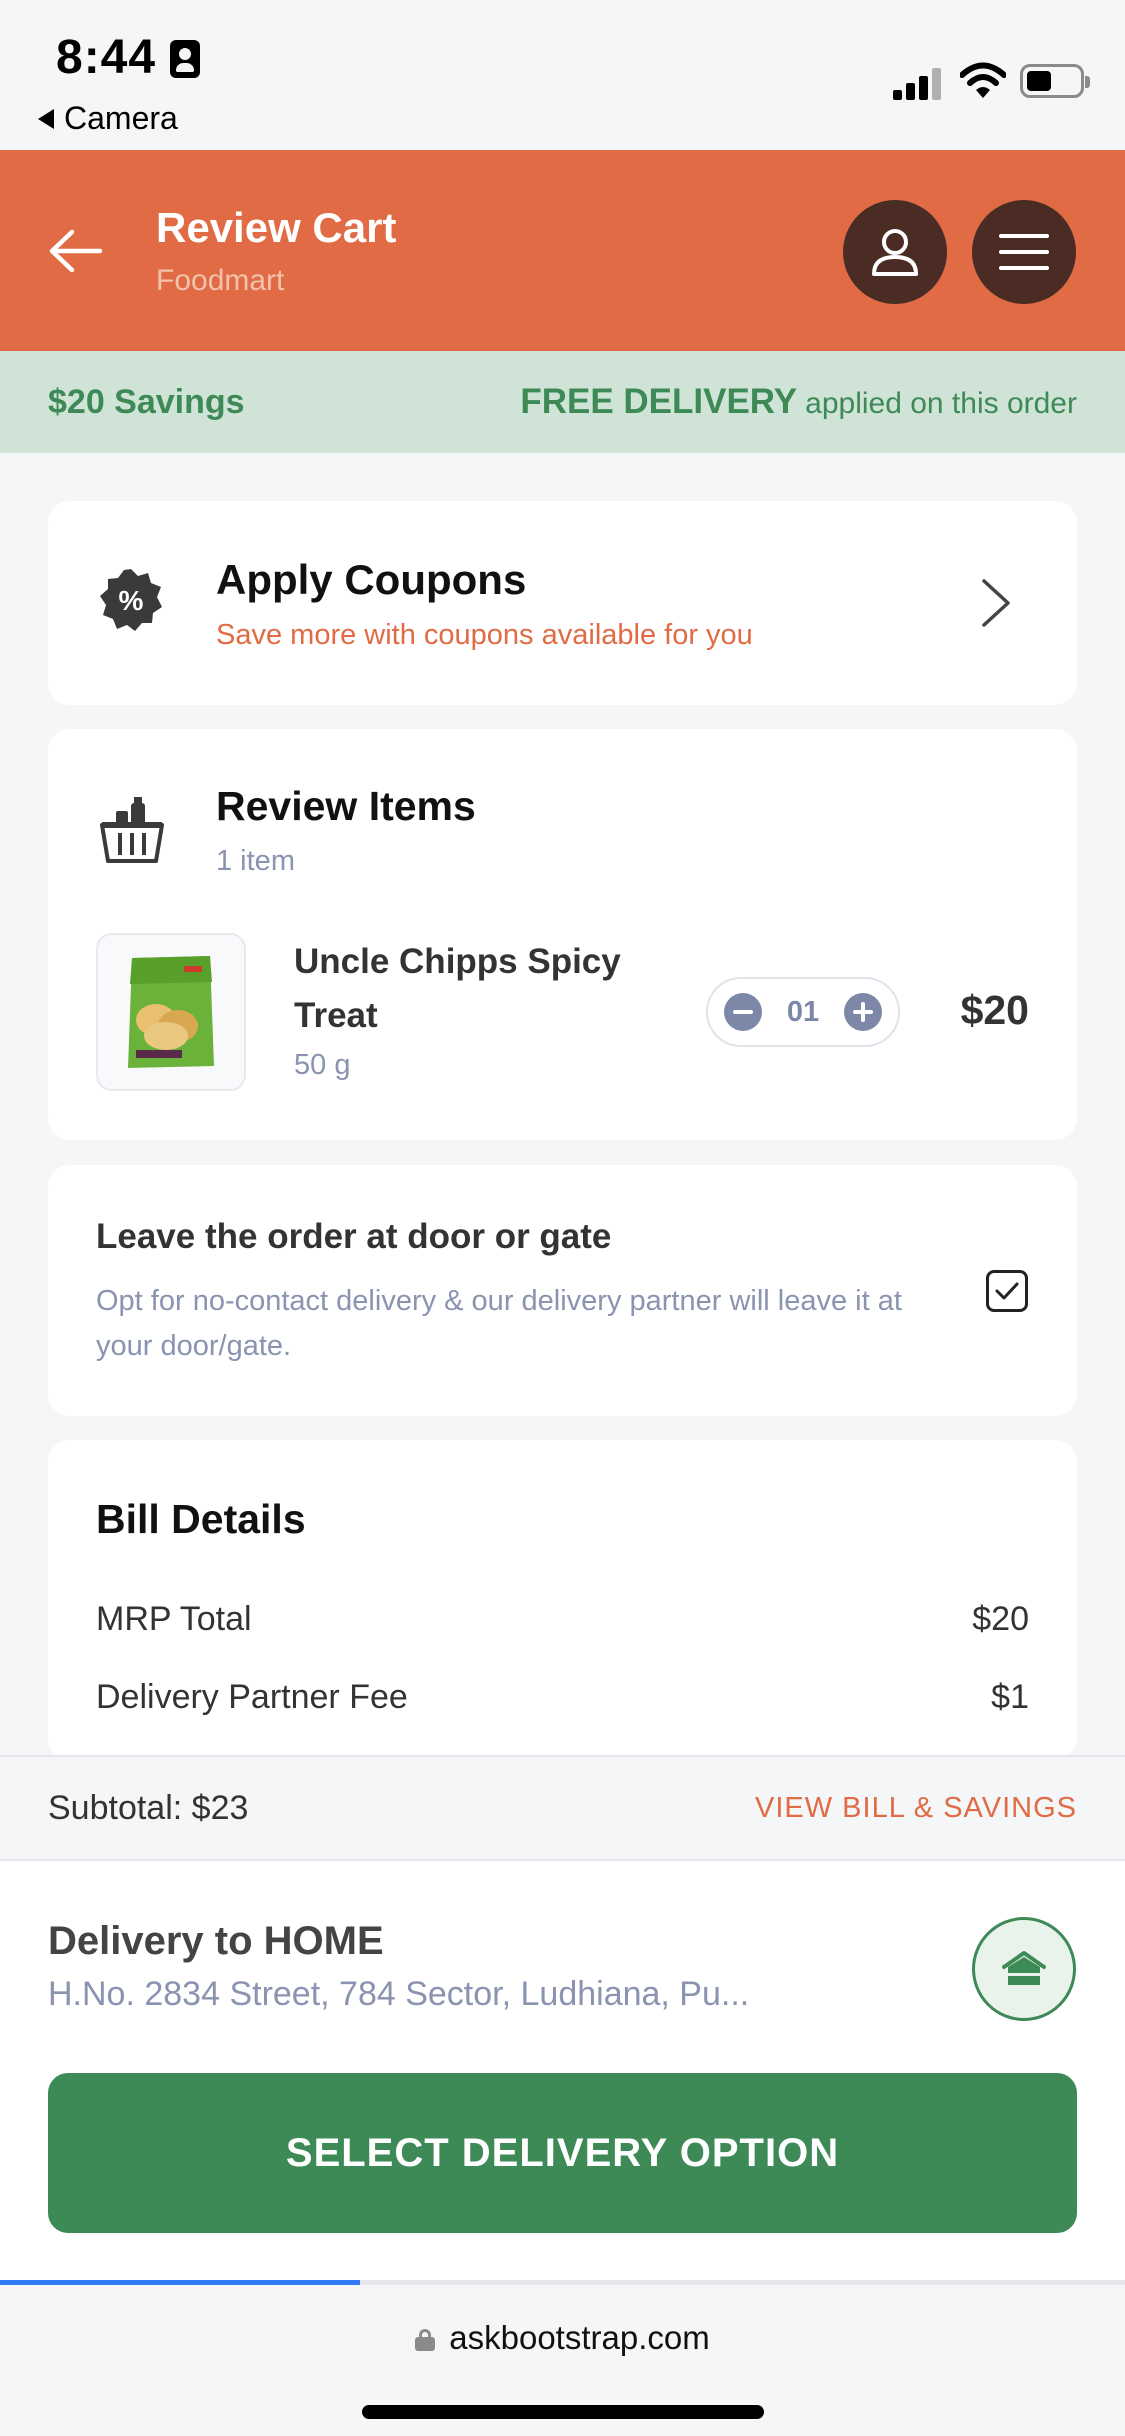  I want to click on basket-icon, so click(132, 830).